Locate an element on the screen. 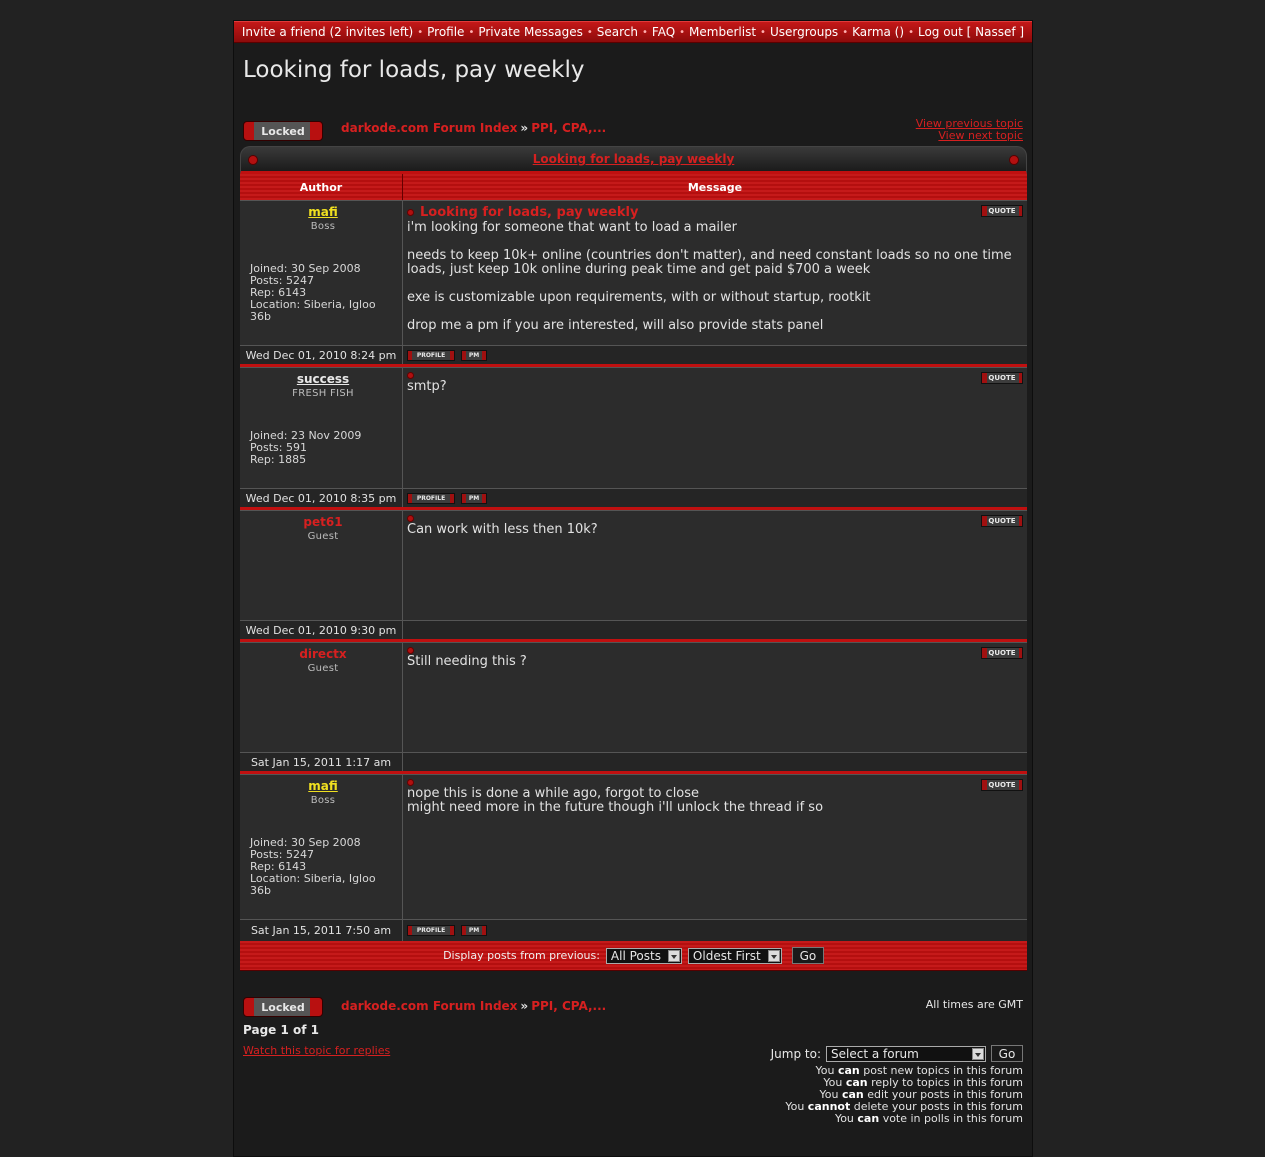 The image size is (1265, 1157). username: directx is located at coordinates (323, 654).